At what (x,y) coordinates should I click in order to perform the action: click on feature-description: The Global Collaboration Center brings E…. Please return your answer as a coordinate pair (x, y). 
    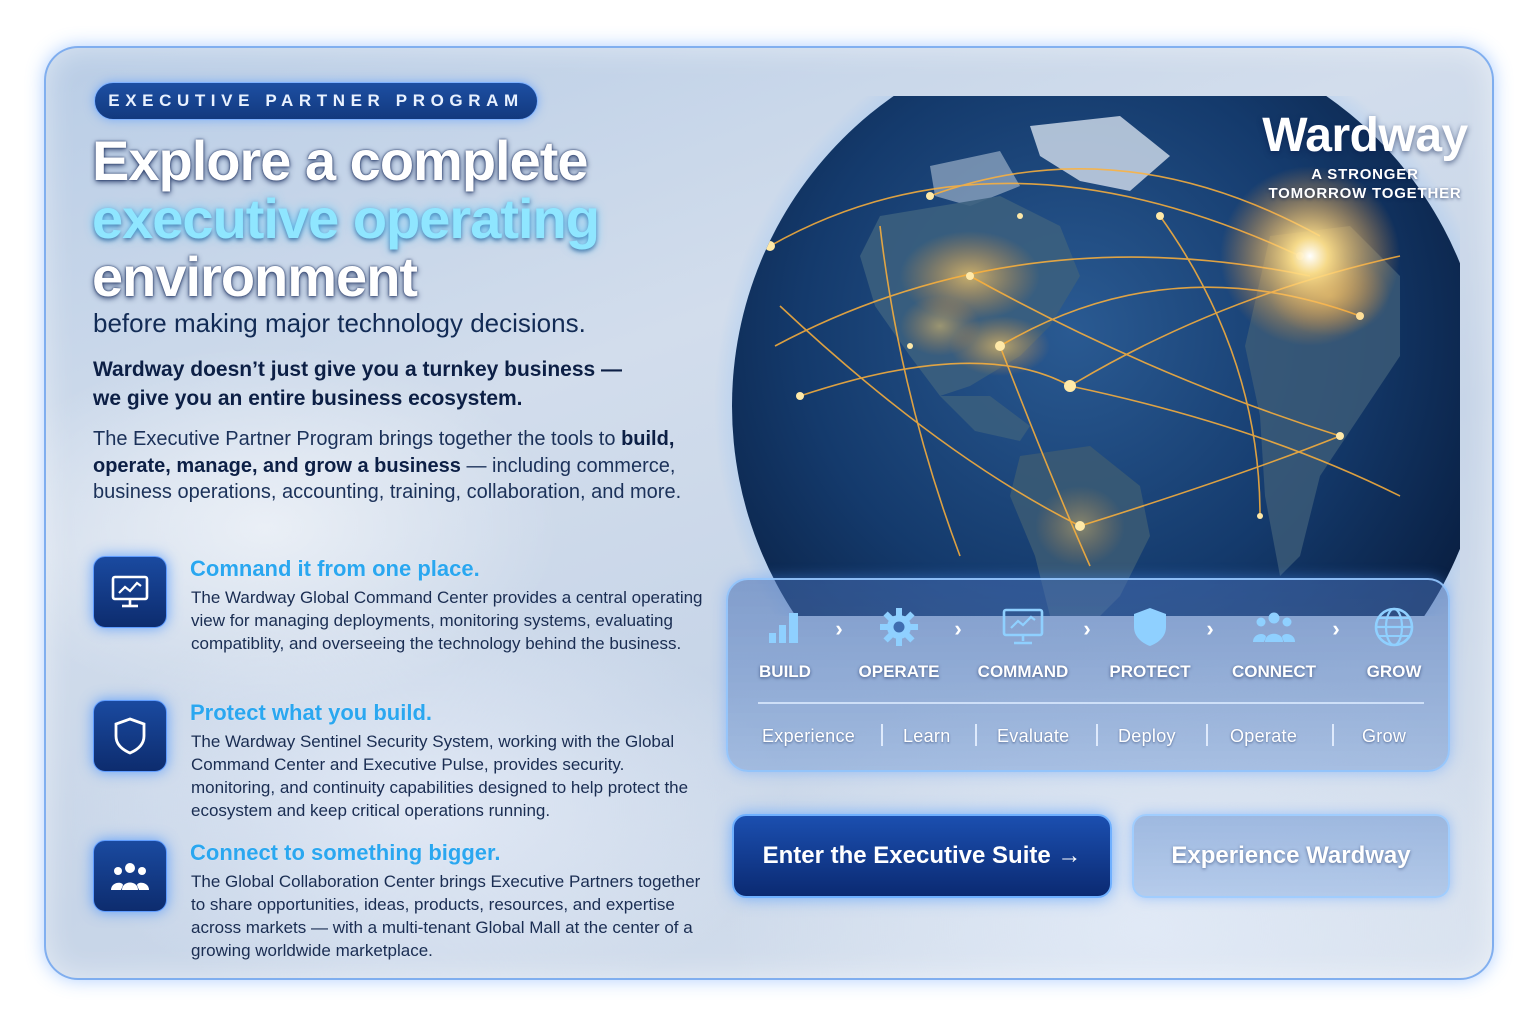
    Looking at the image, I should click on (446, 916).